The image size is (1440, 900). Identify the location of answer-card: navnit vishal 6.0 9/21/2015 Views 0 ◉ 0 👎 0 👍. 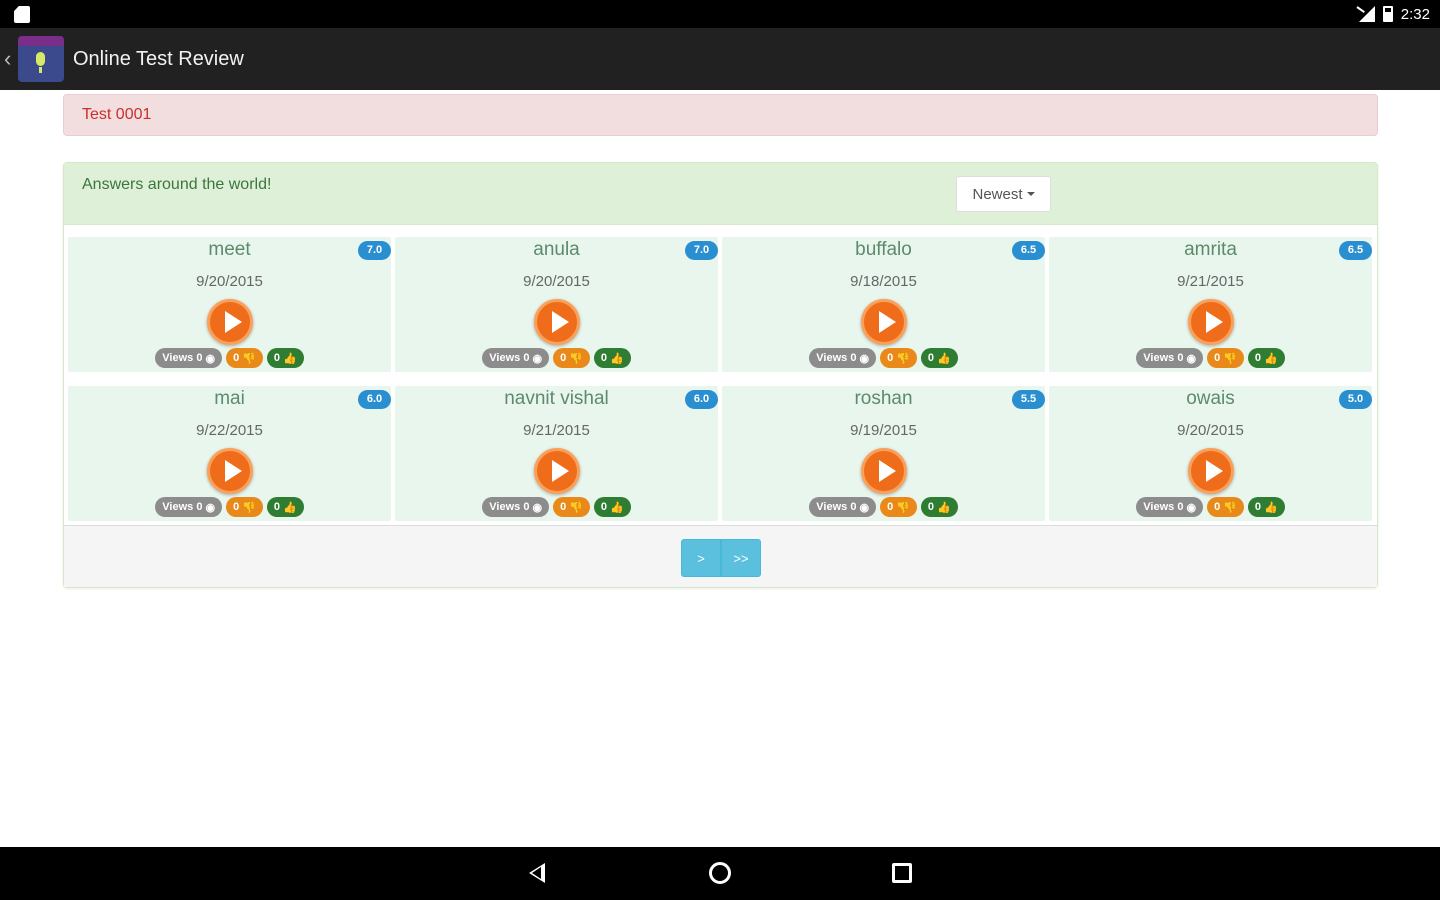
(556, 453).